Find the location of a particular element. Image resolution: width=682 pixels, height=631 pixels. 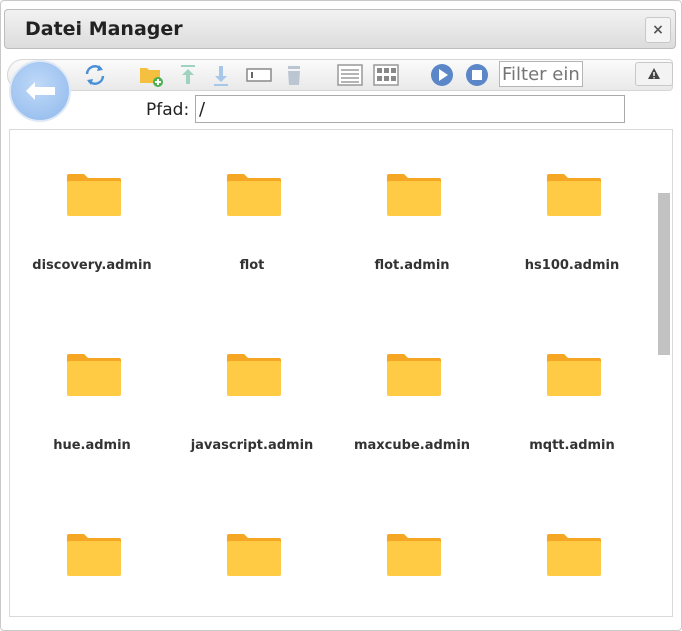

tile-view-icon is located at coordinates (386, 75).